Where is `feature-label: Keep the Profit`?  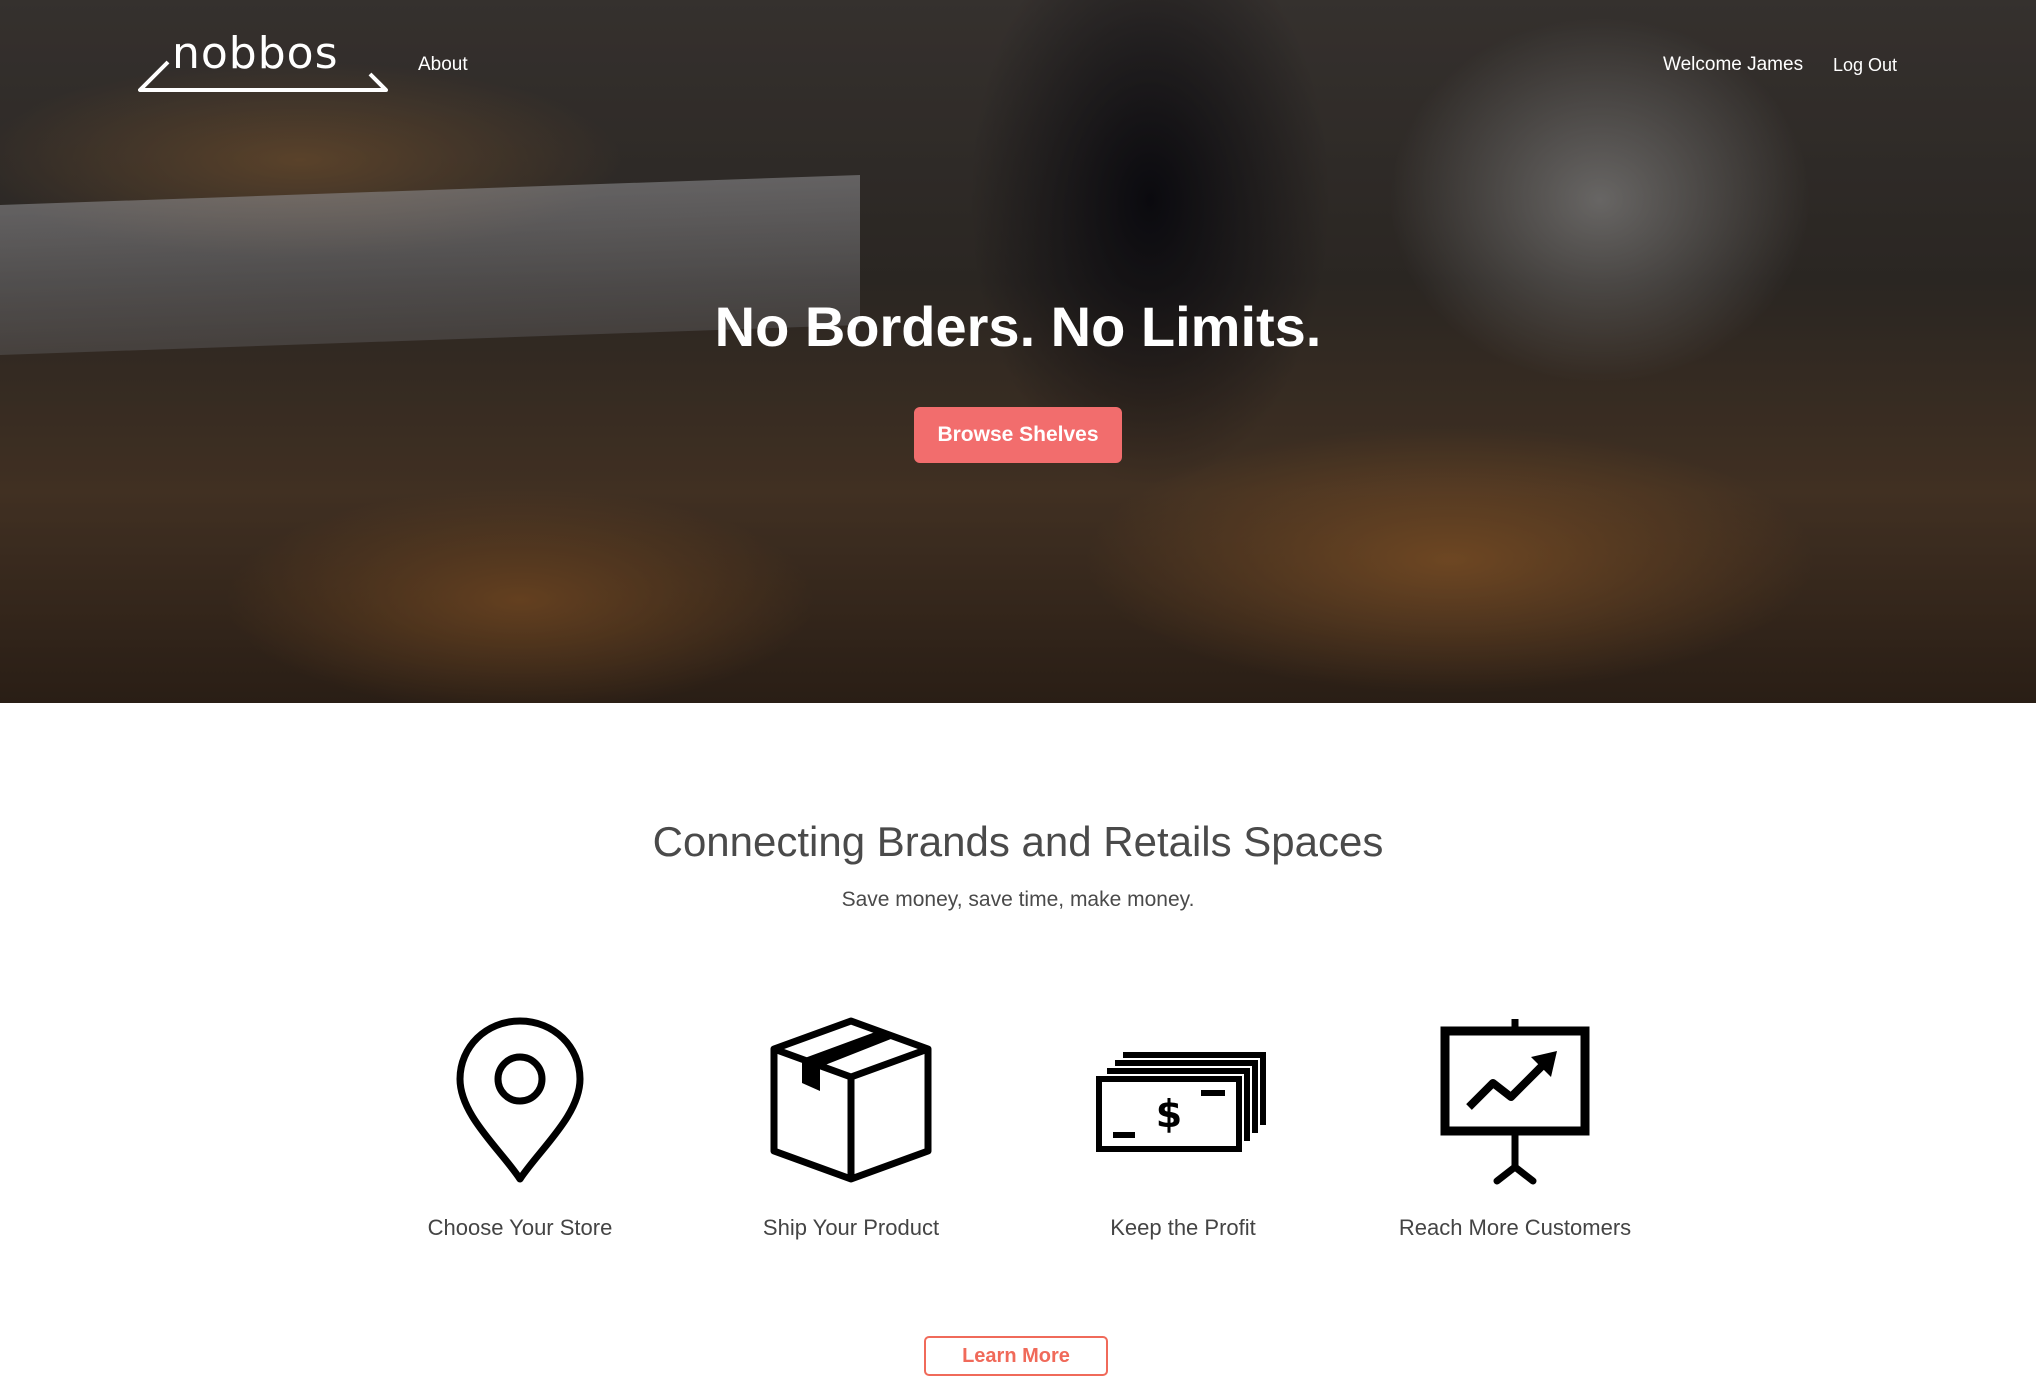
feature-label: Keep the Profit is located at coordinates (1183, 1227).